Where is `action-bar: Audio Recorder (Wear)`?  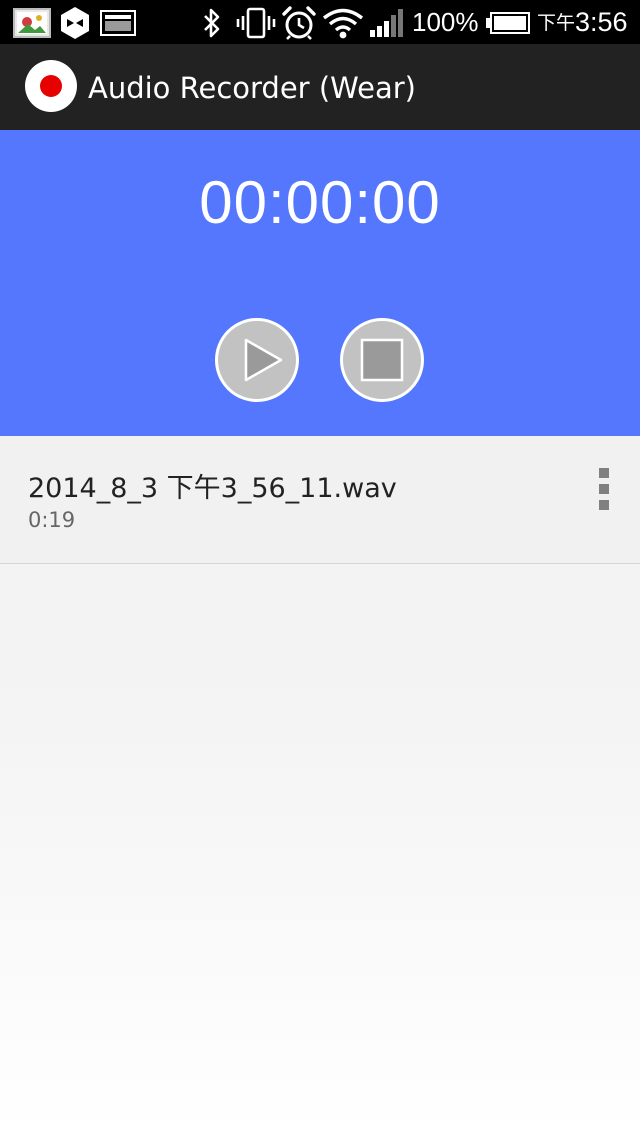
action-bar: Audio Recorder (Wear) is located at coordinates (320, 87).